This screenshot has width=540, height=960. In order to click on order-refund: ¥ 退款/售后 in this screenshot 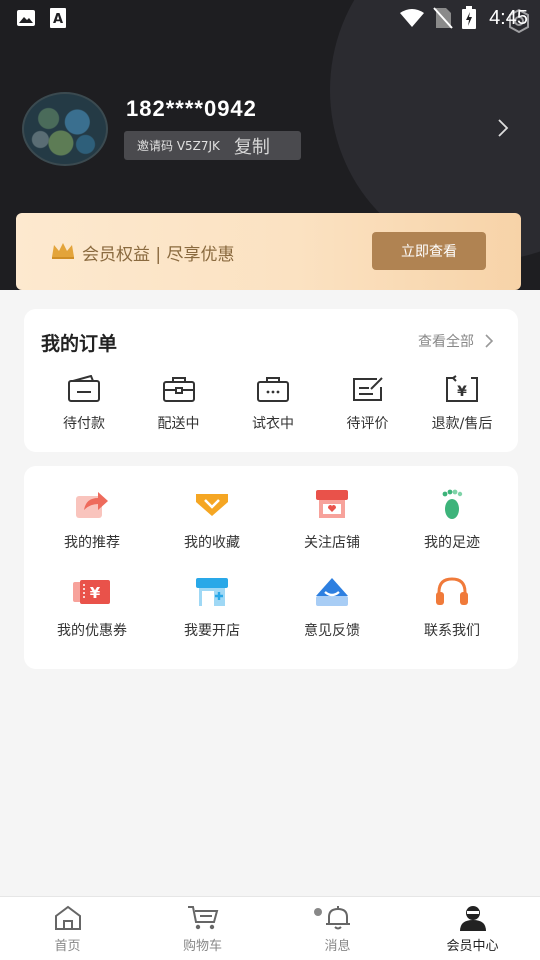, I will do `click(462, 404)`.